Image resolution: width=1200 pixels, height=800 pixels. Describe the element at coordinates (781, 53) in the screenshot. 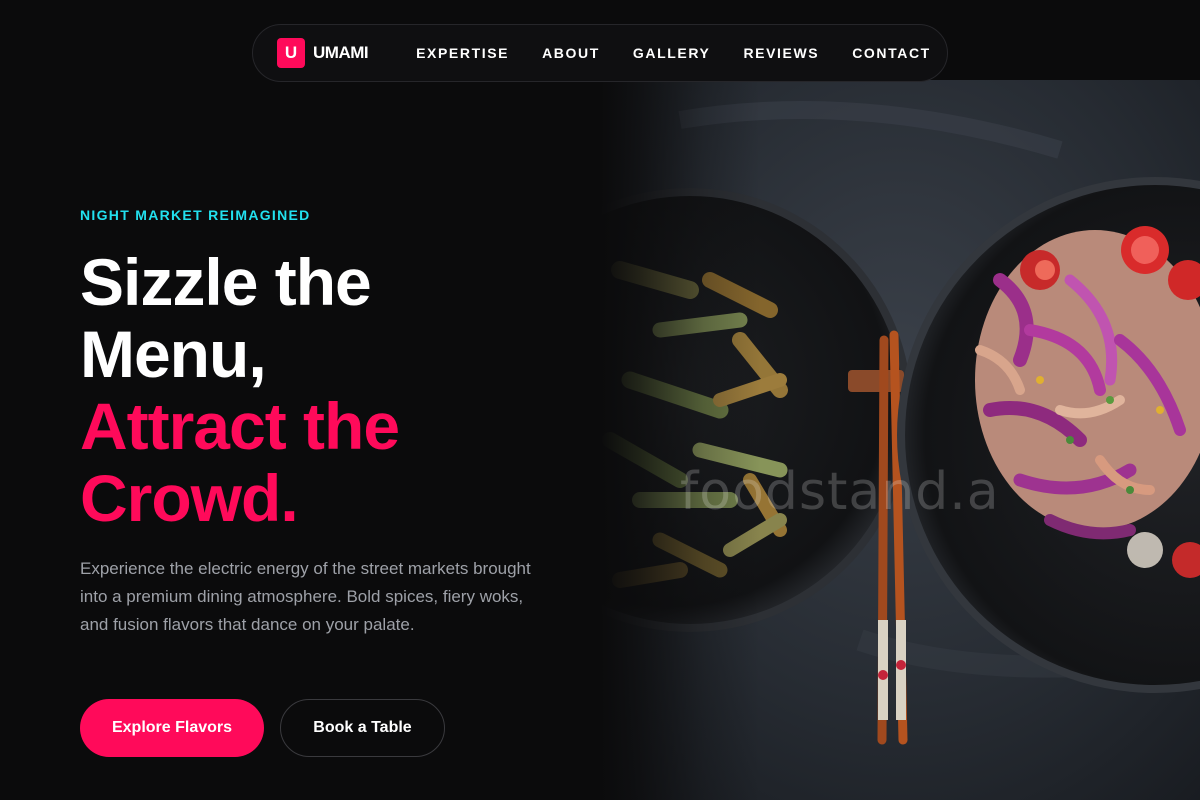

I see `nav-link-reviews: REVIEWS` at that location.